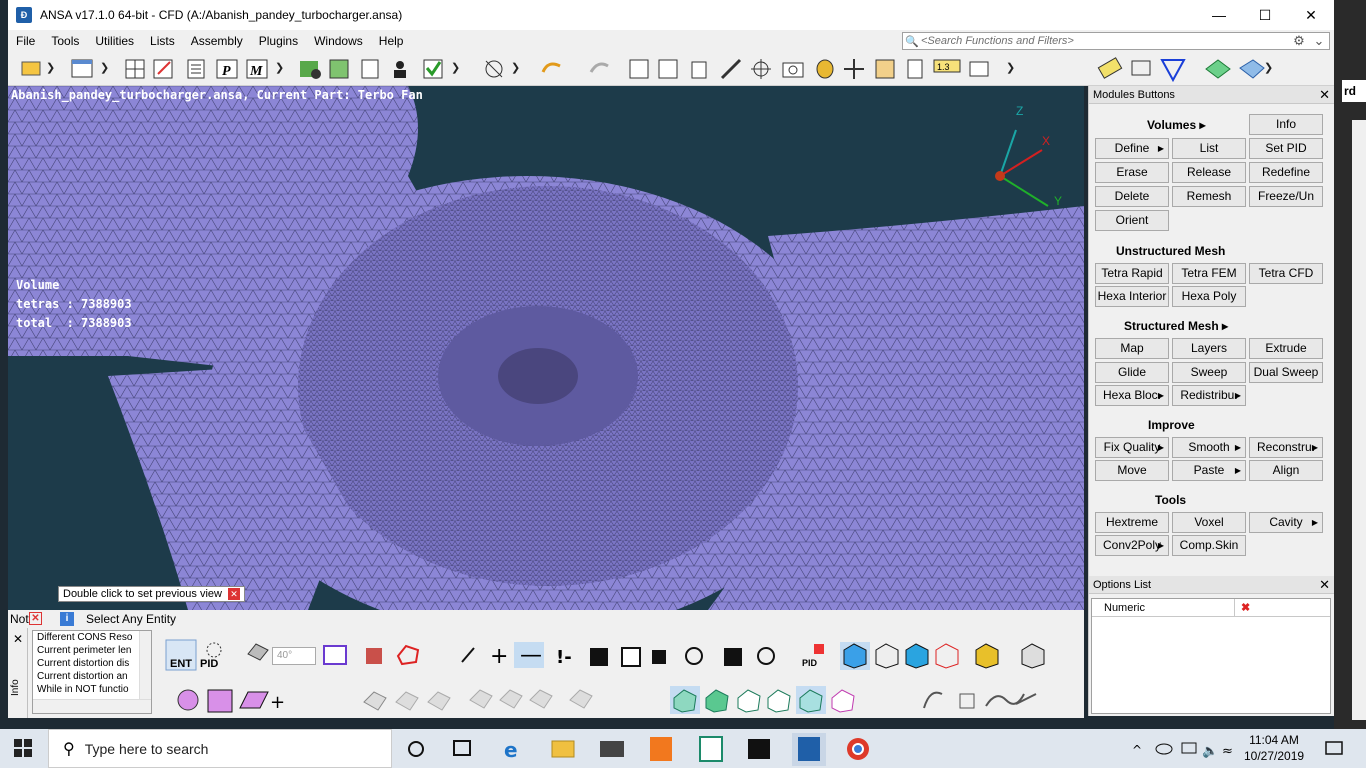 This screenshot has width=1366, height=768. What do you see at coordinates (1164, 749) in the screenshot?
I see `cloud-icon` at bounding box center [1164, 749].